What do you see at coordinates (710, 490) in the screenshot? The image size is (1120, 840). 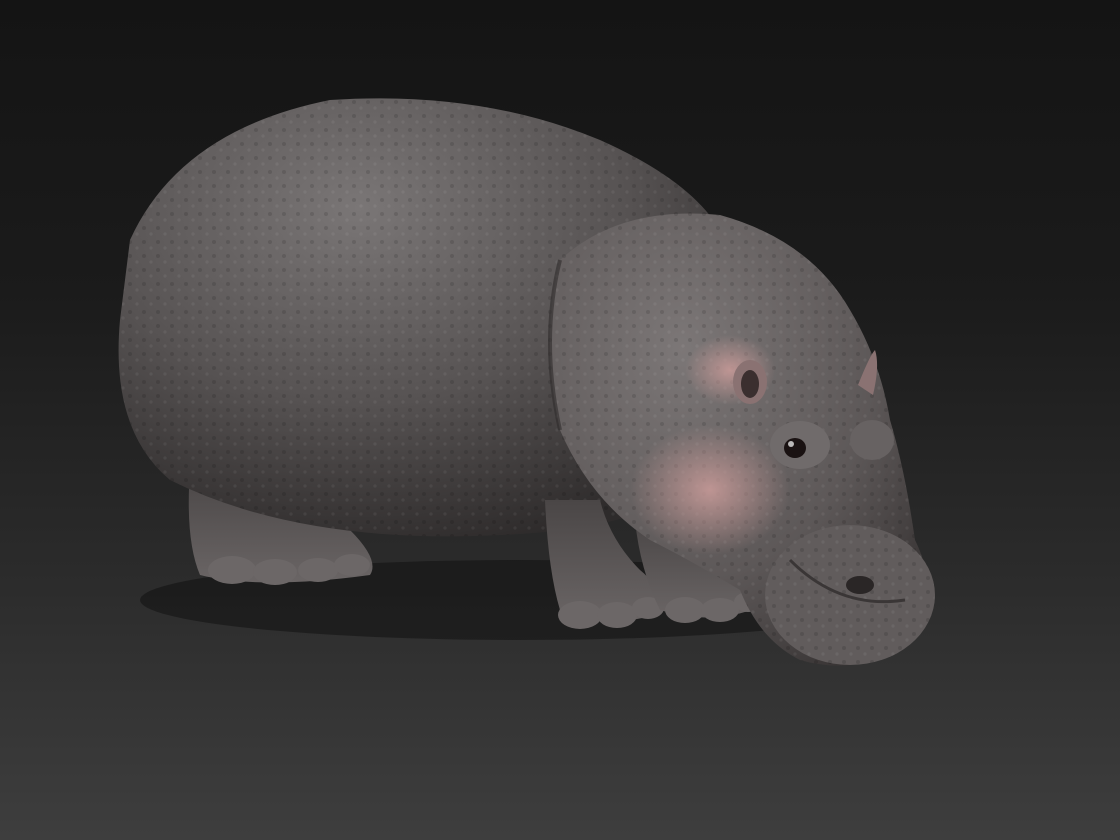 I see `cheek-pink` at bounding box center [710, 490].